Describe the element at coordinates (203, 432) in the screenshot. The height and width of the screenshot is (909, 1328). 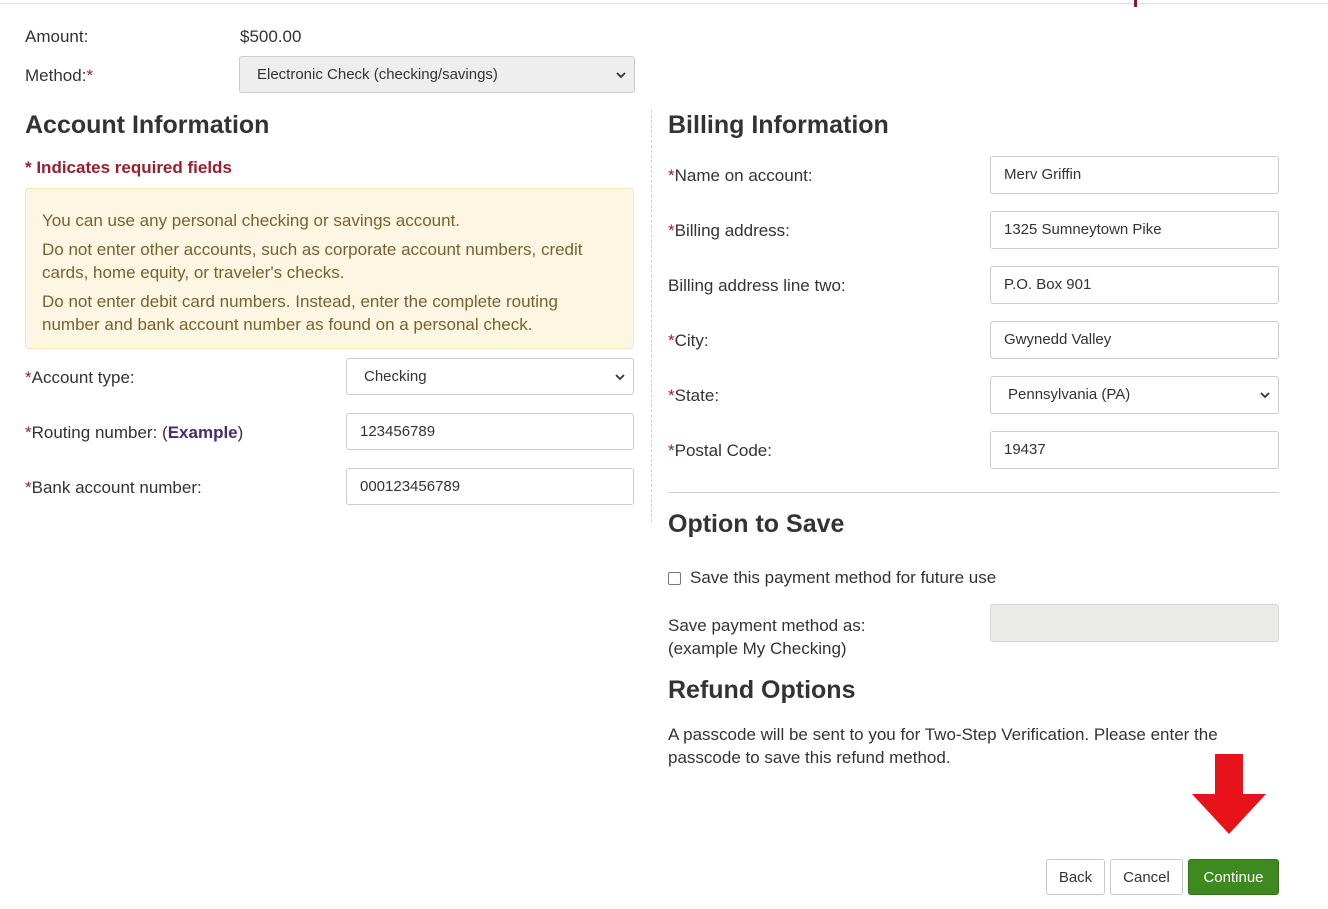
I see `routing-example-link: Example` at that location.